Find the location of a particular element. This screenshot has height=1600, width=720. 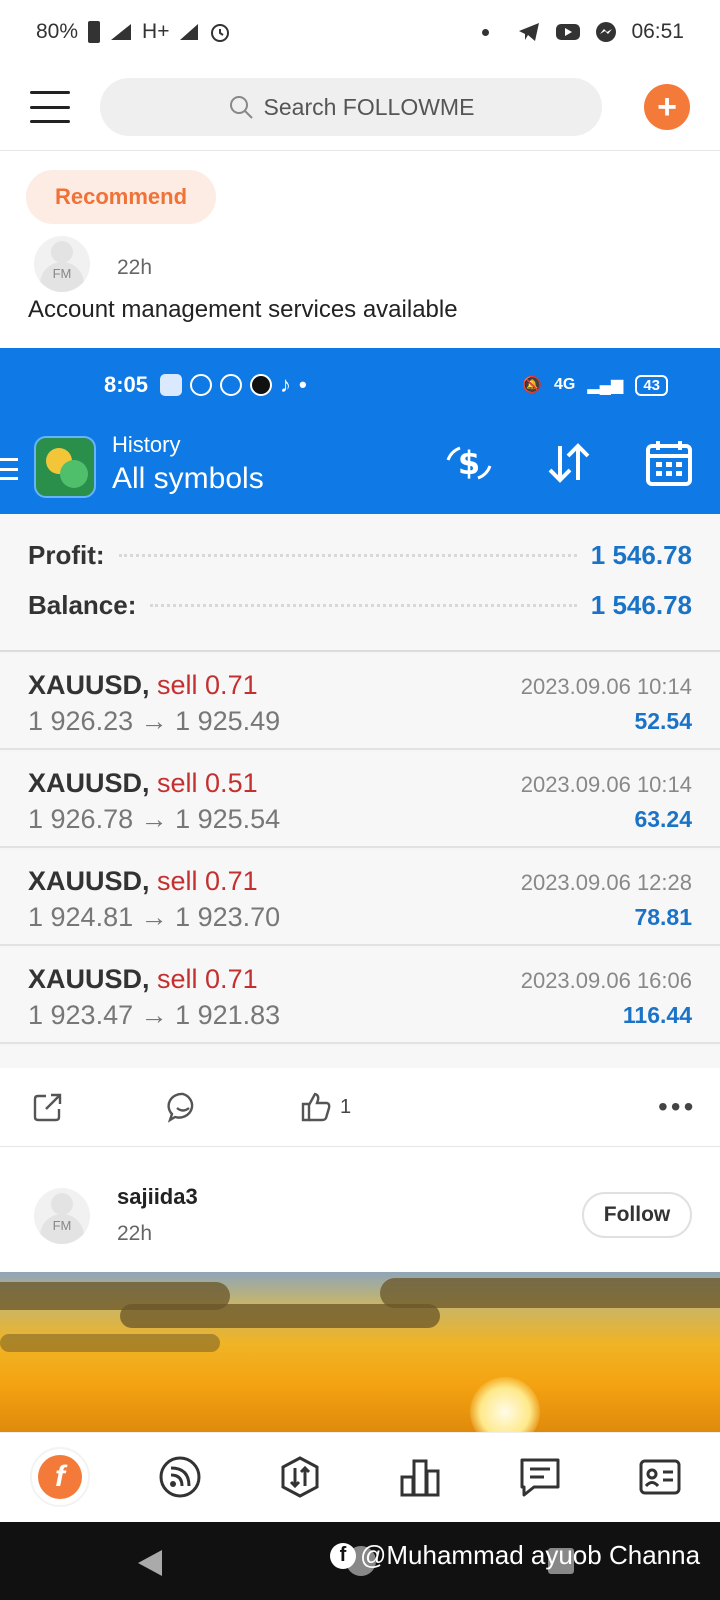

trade-datetime: 2023.09.06 12:28 is located at coordinates (606, 882).